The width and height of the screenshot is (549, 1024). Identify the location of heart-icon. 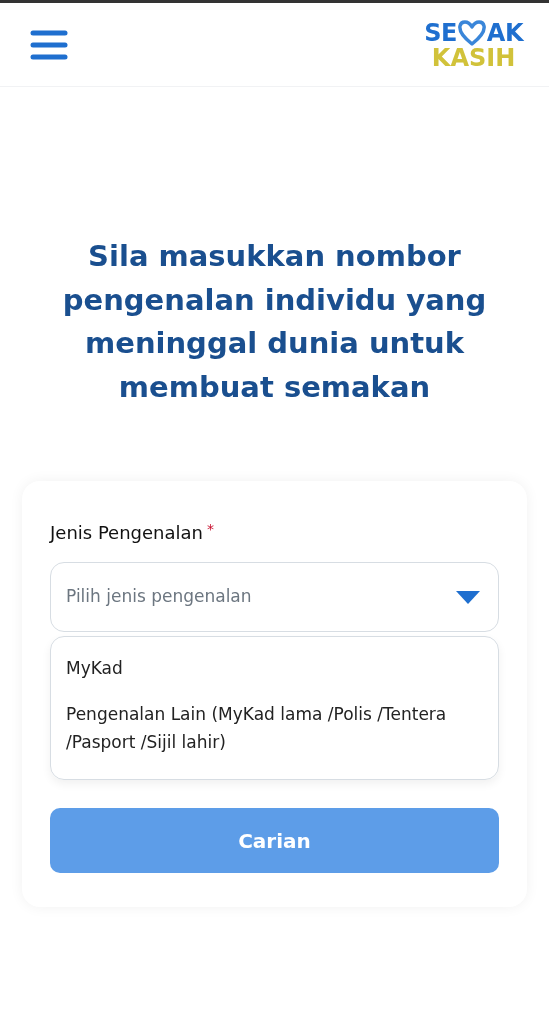
(471, 32).